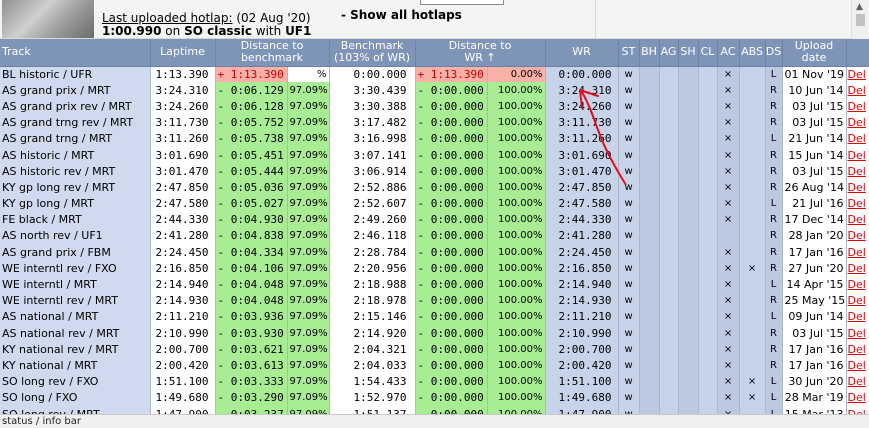 The height and width of the screenshot is (428, 869). I want to click on track-name: KY national / MRT, so click(75, 365).